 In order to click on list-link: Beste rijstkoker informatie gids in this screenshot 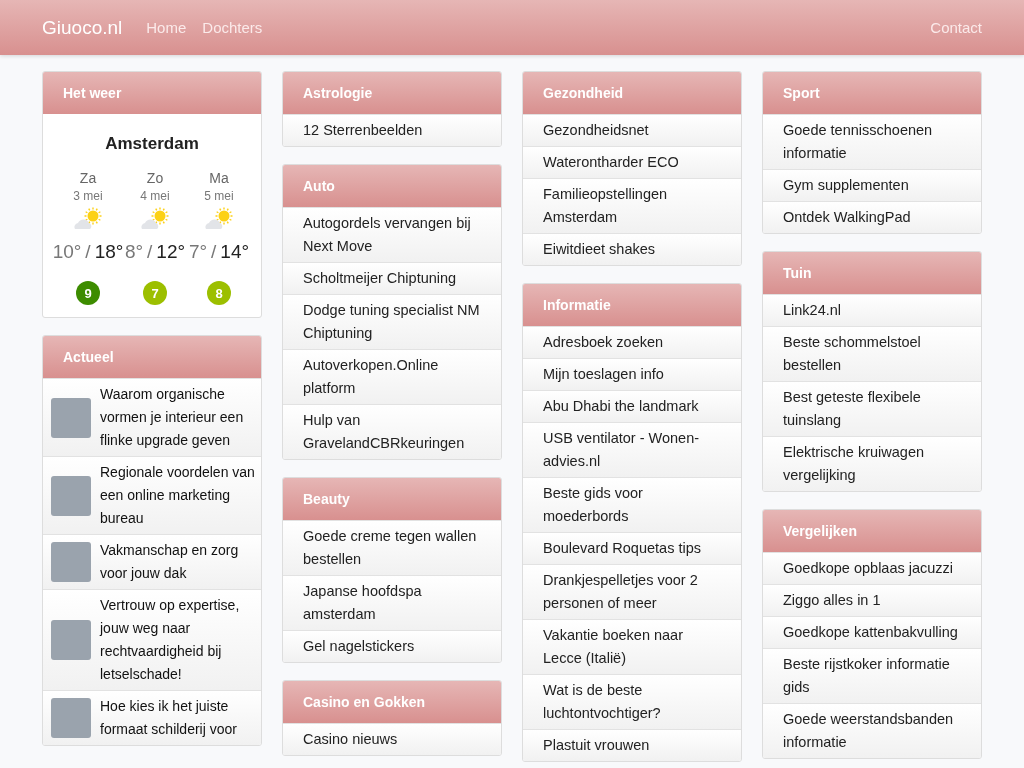, I will do `click(872, 675)`.